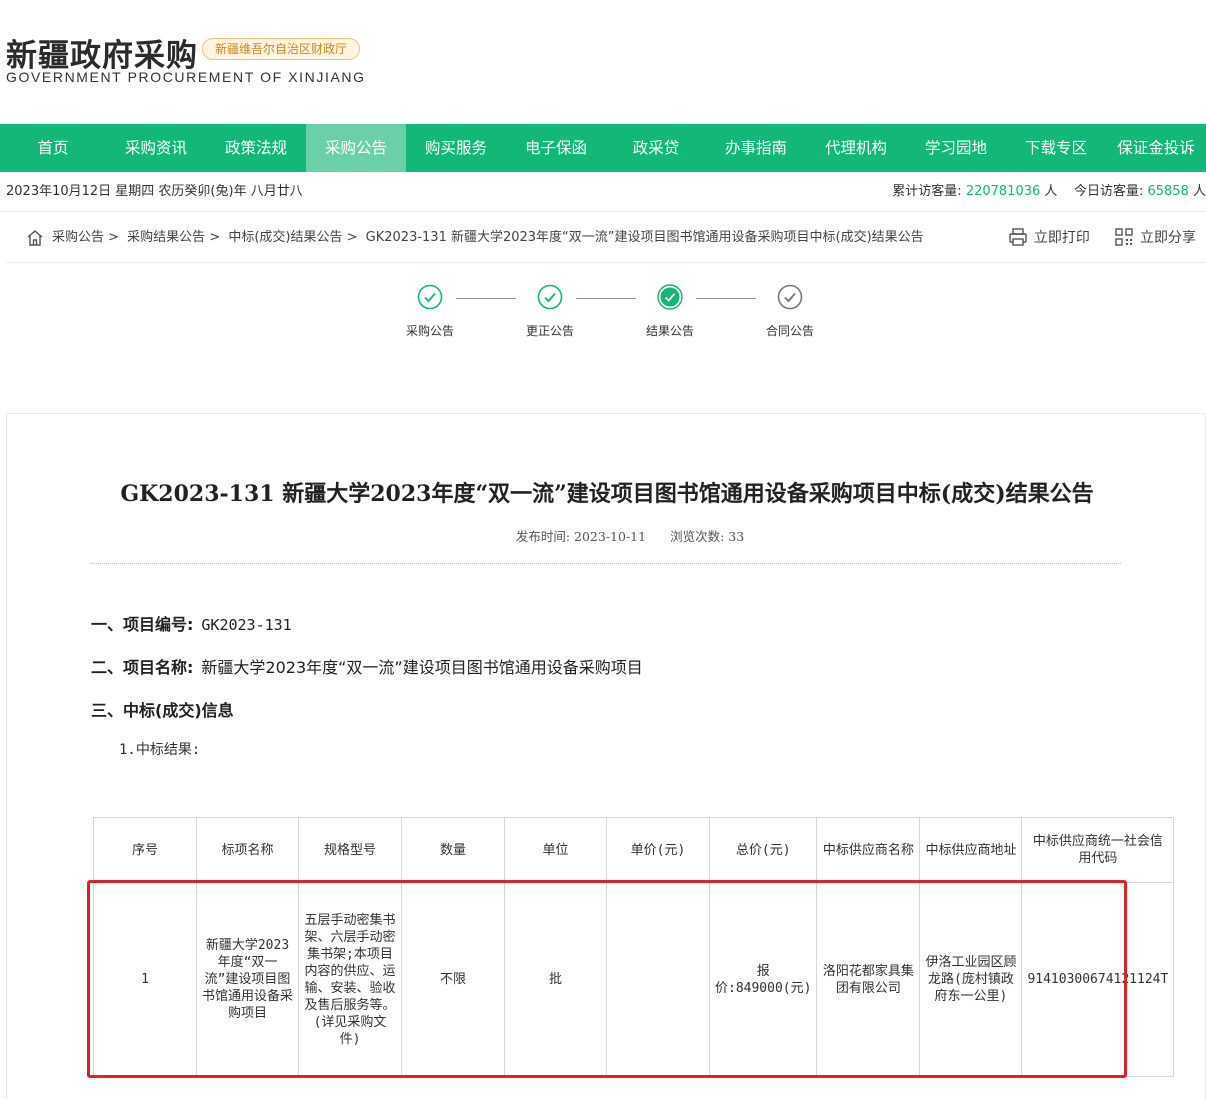 The height and width of the screenshot is (1099, 1206). What do you see at coordinates (247, 979) in the screenshot?
I see `table-cell: 新疆大学2023年度“双一流”建设项目图书馆通用设备采购项目` at bounding box center [247, 979].